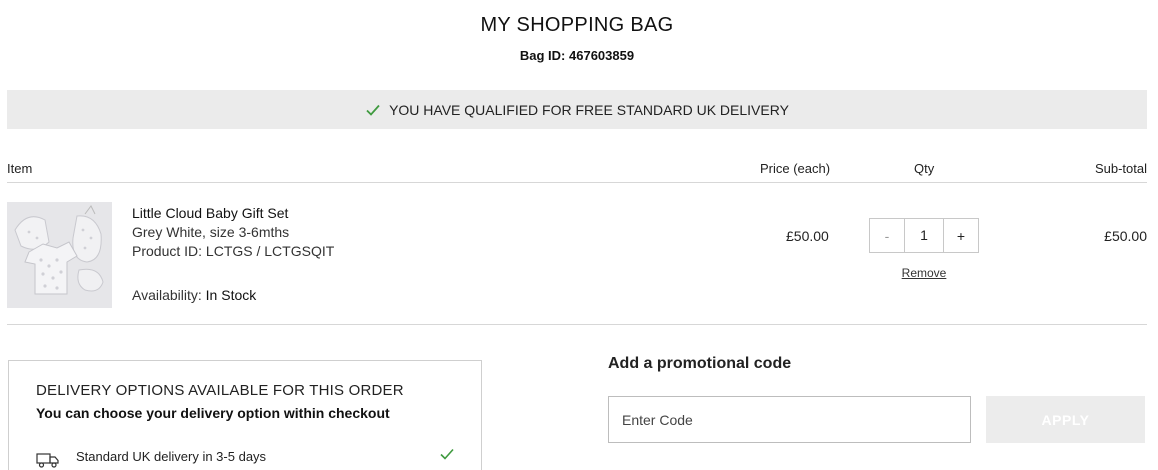 This screenshot has height=470, width=1158. I want to click on qty-decrease-button: -, so click(887, 235).